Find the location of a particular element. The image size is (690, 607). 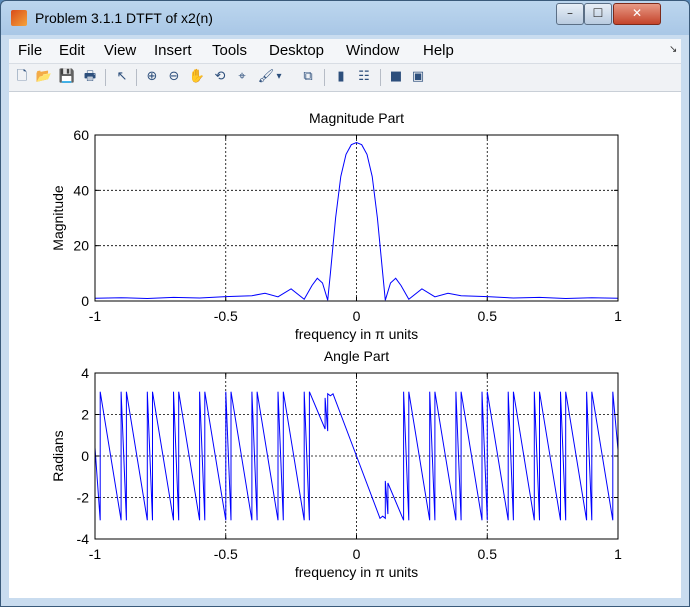

magnitude-y-tick-label: 60 is located at coordinates (81, 135).